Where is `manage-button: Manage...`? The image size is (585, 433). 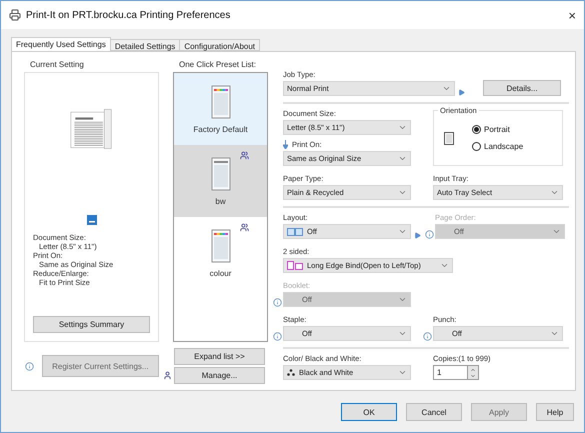 manage-button: Manage... is located at coordinates (219, 375).